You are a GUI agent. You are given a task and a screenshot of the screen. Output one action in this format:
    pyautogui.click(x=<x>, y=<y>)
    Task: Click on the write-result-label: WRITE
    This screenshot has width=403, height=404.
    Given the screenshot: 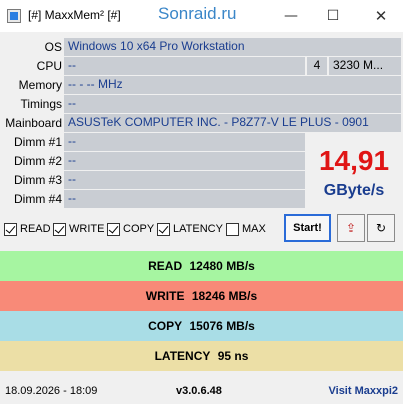 What is the action you would take?
    pyautogui.click(x=165, y=296)
    